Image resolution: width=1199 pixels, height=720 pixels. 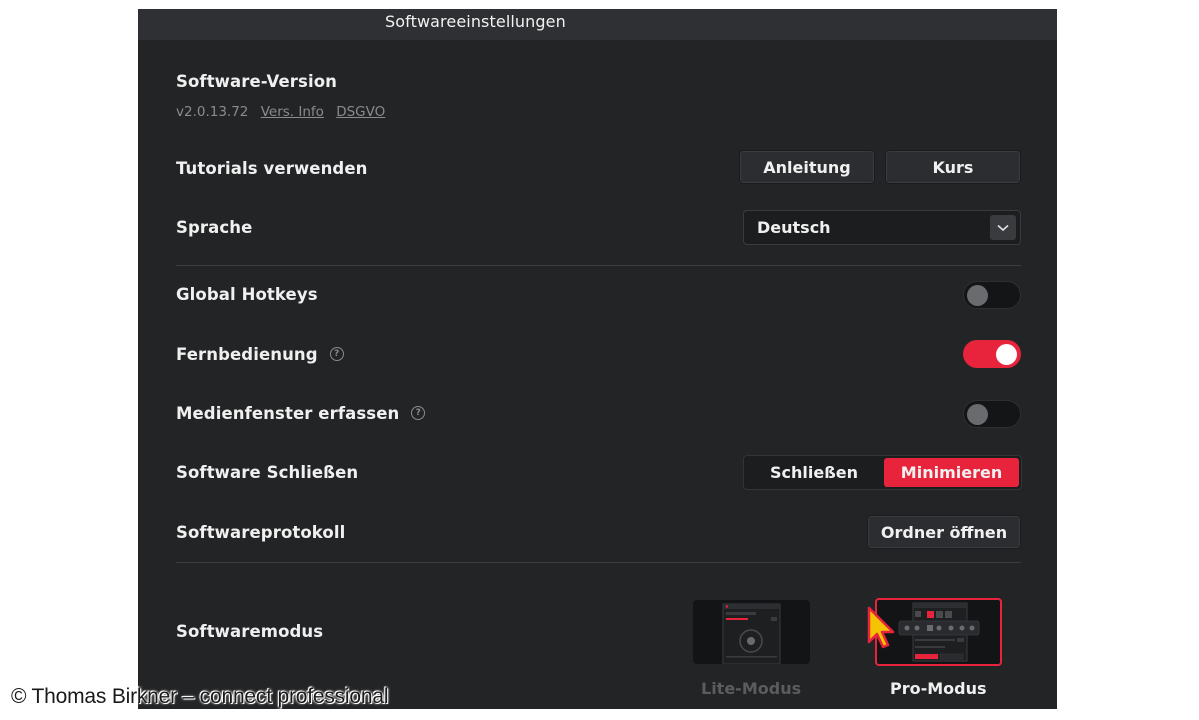 I want to click on close-behavior-segmented: Schließen Minimieren, so click(x=882, y=472).